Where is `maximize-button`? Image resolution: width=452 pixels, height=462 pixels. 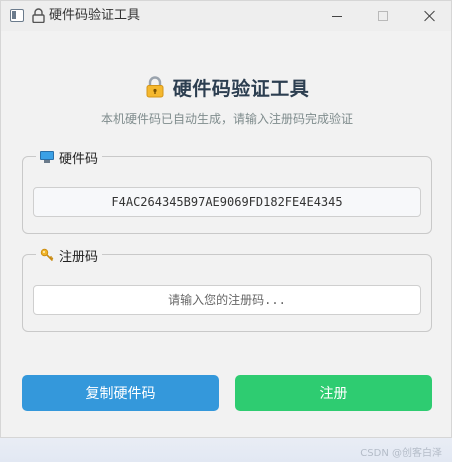 maximize-button is located at coordinates (383, 16).